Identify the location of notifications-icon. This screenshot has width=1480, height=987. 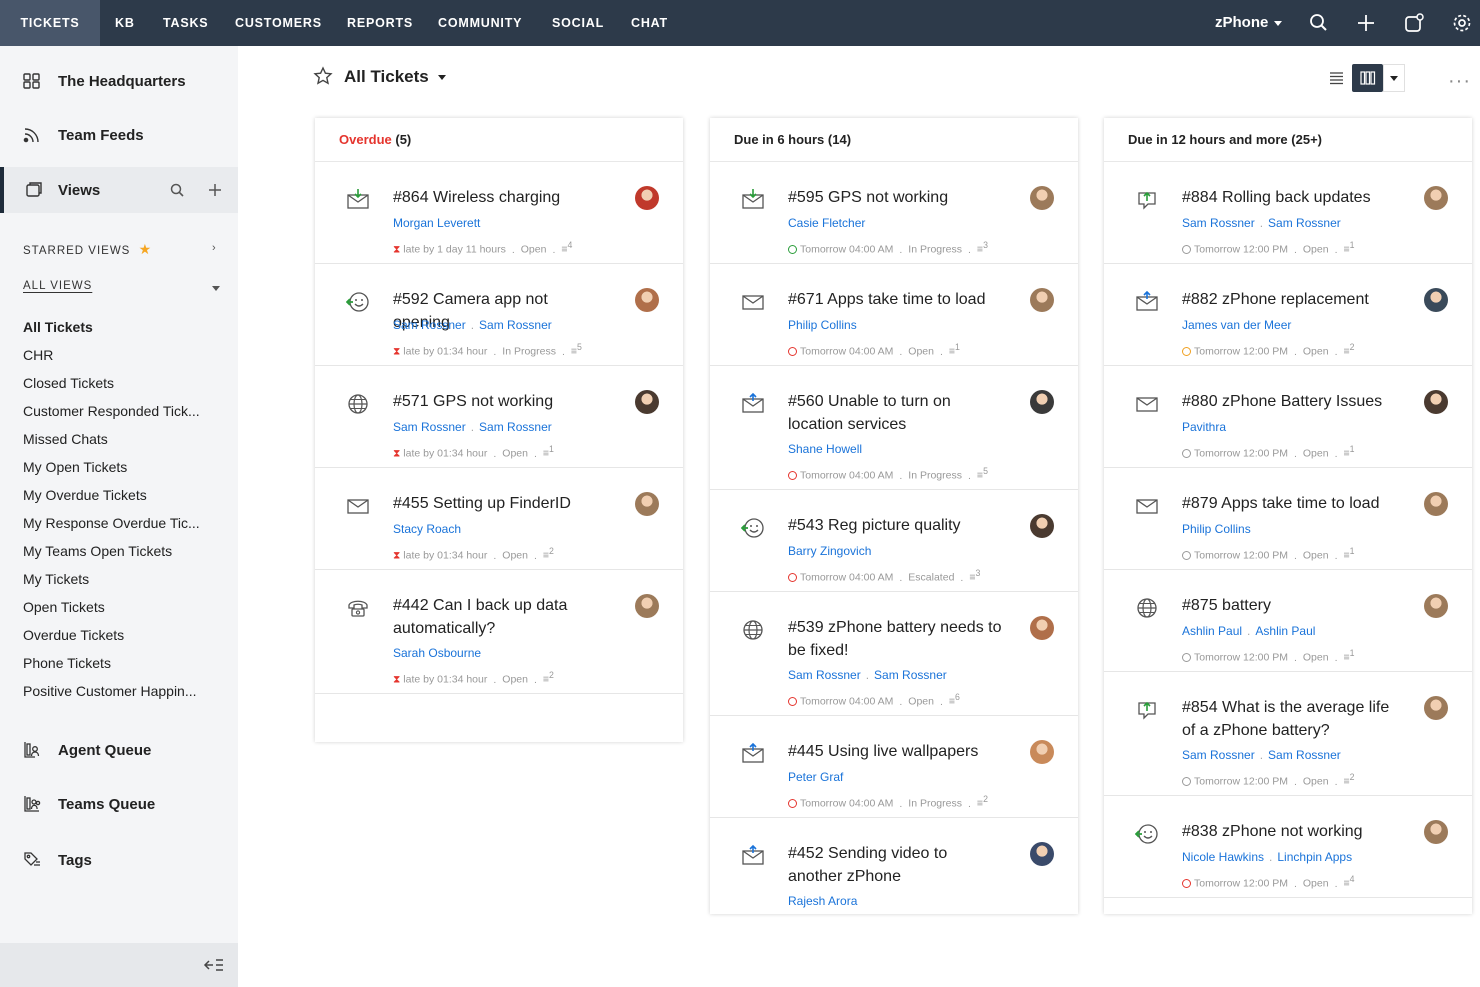
(1414, 23).